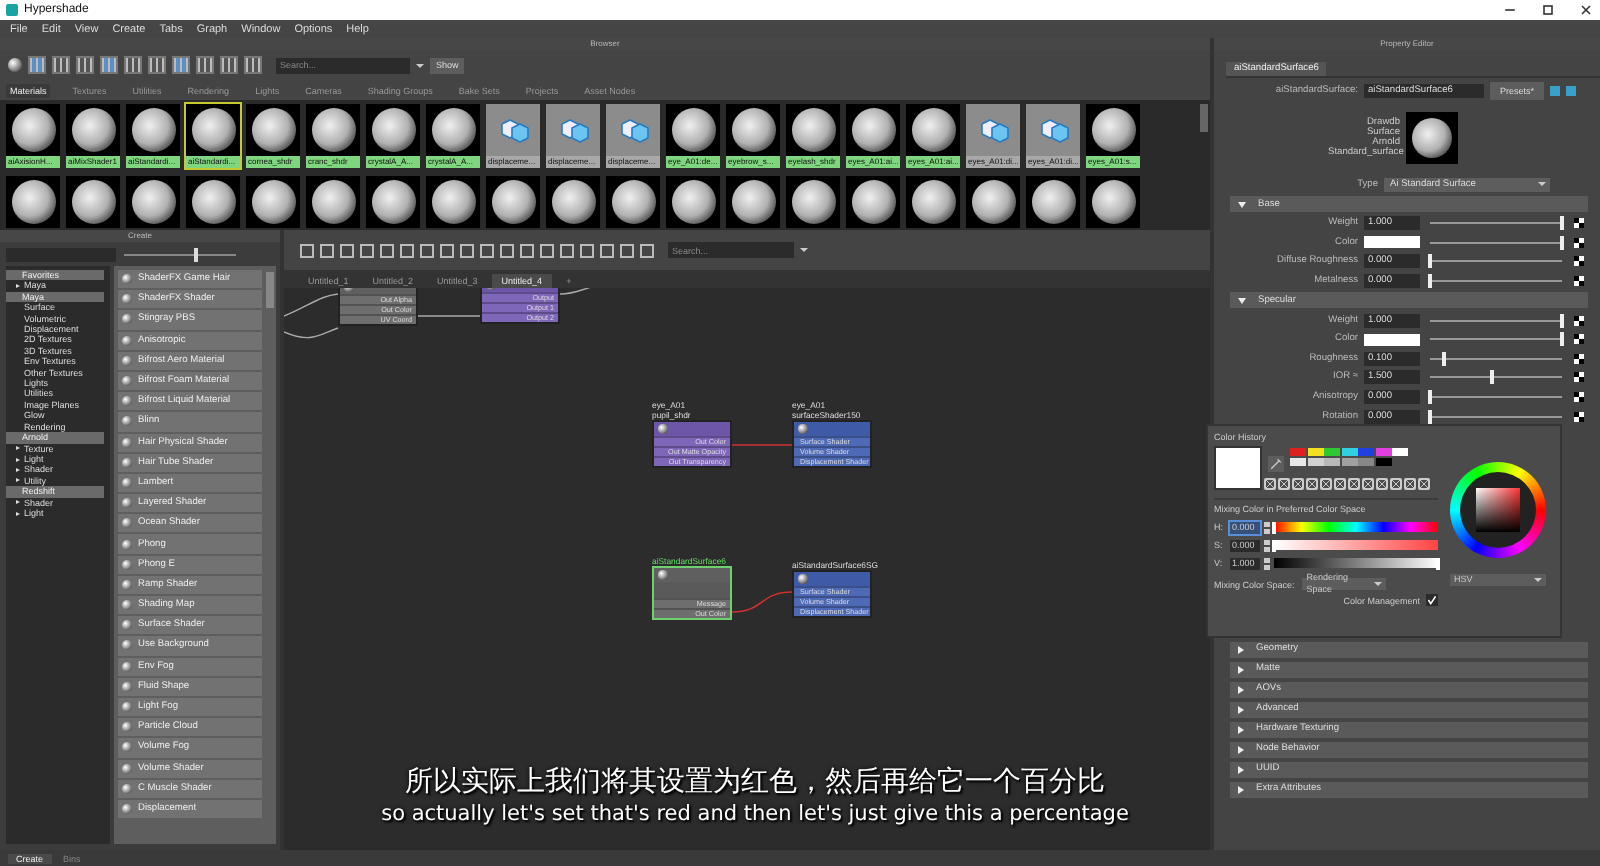 Image resolution: width=1600 pixels, height=866 pixels. I want to click on close-icon, so click(1586, 10).